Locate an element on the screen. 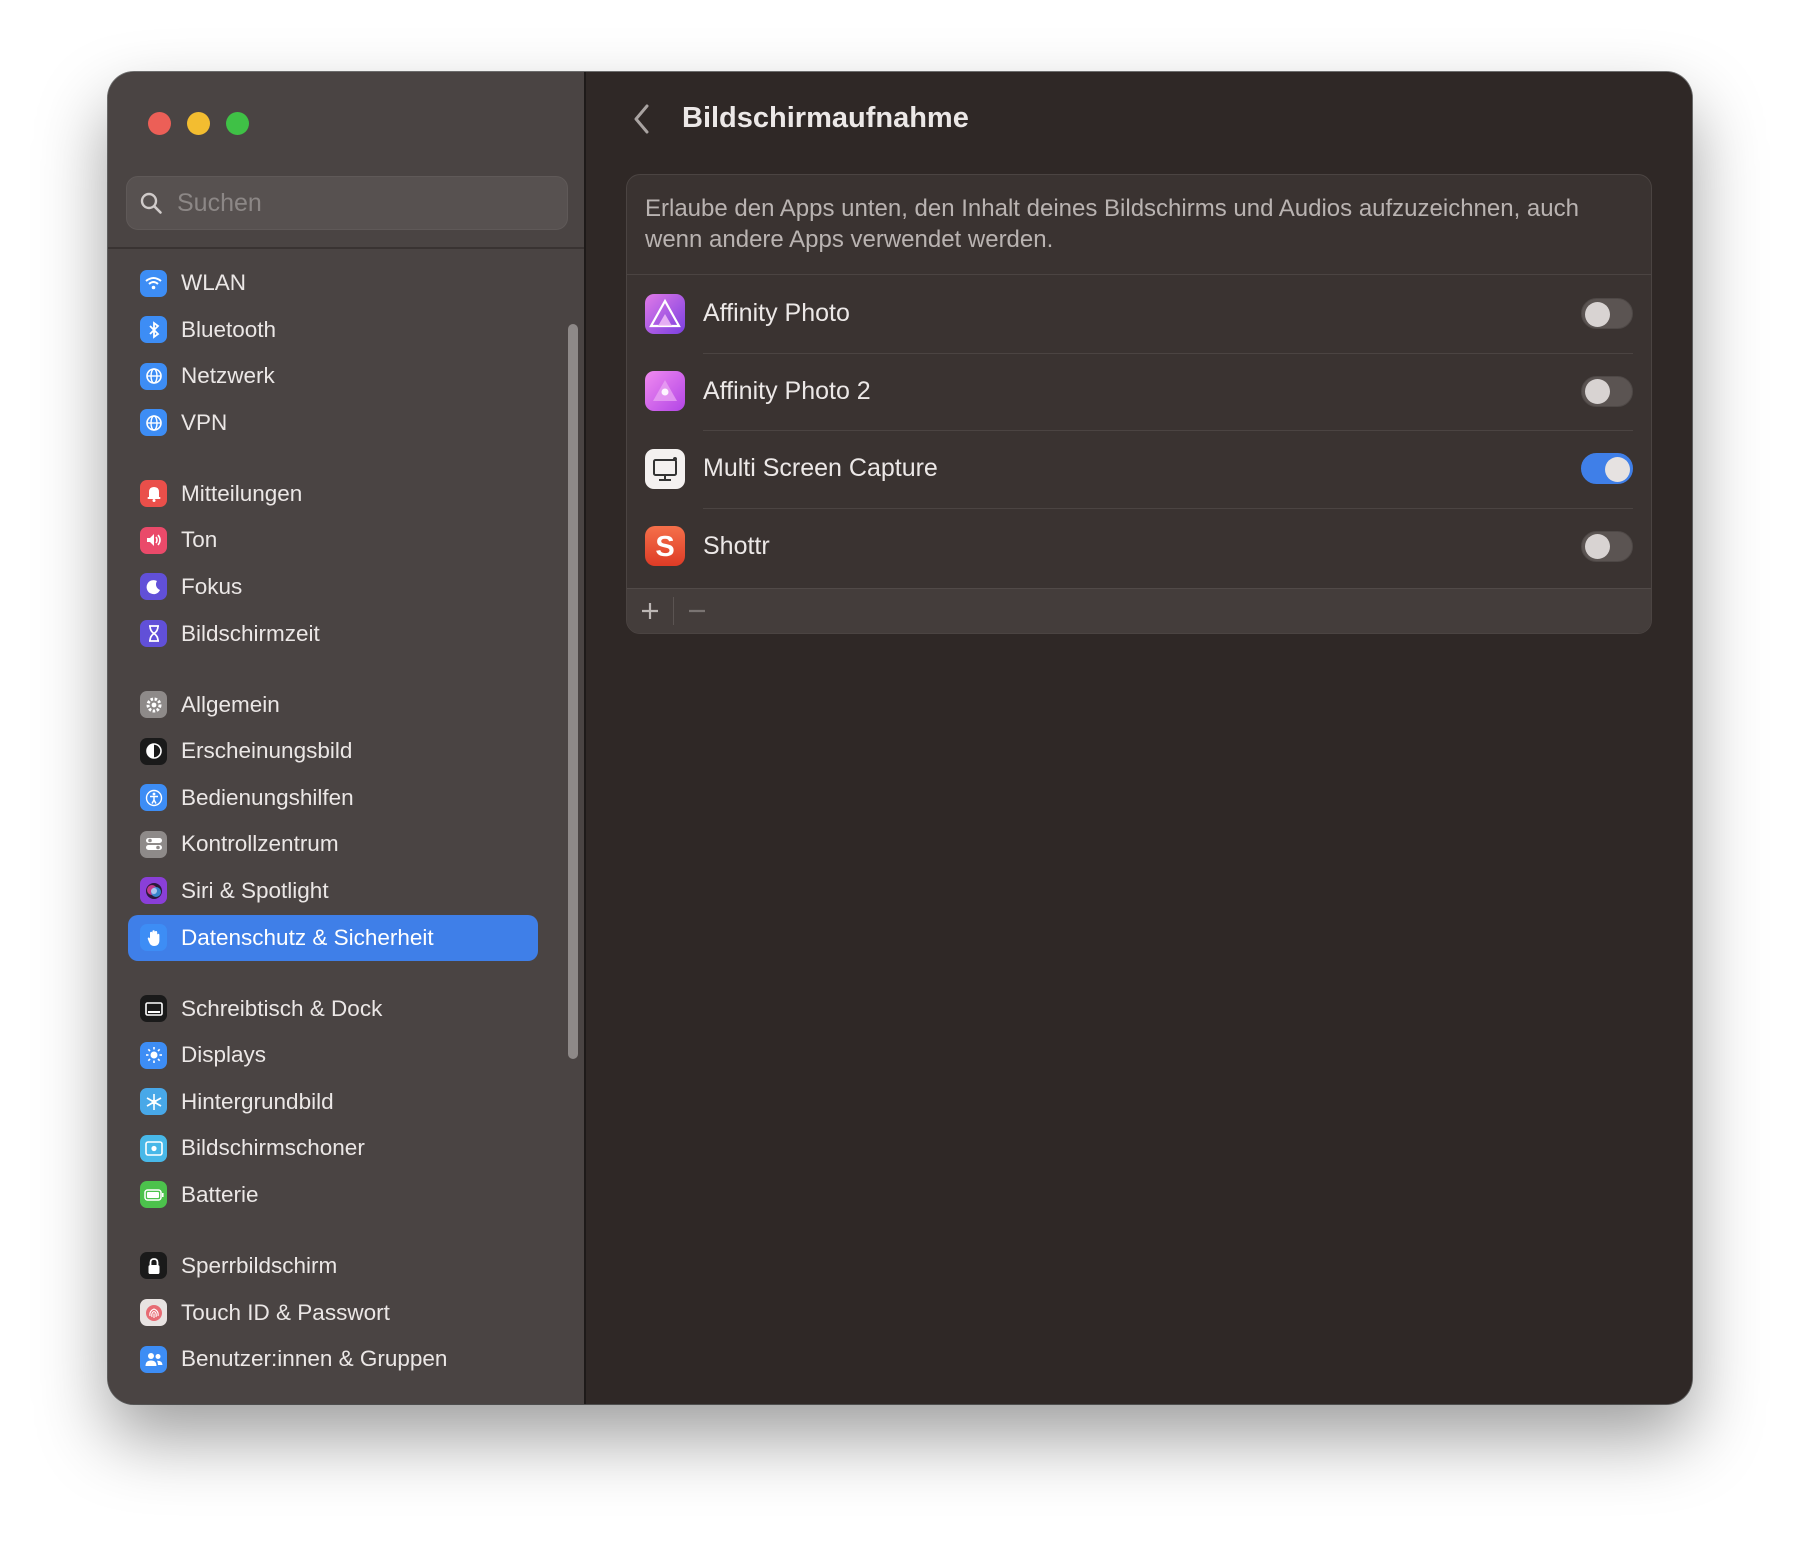  sidebar-item-label: Batterie is located at coordinates (220, 1194).